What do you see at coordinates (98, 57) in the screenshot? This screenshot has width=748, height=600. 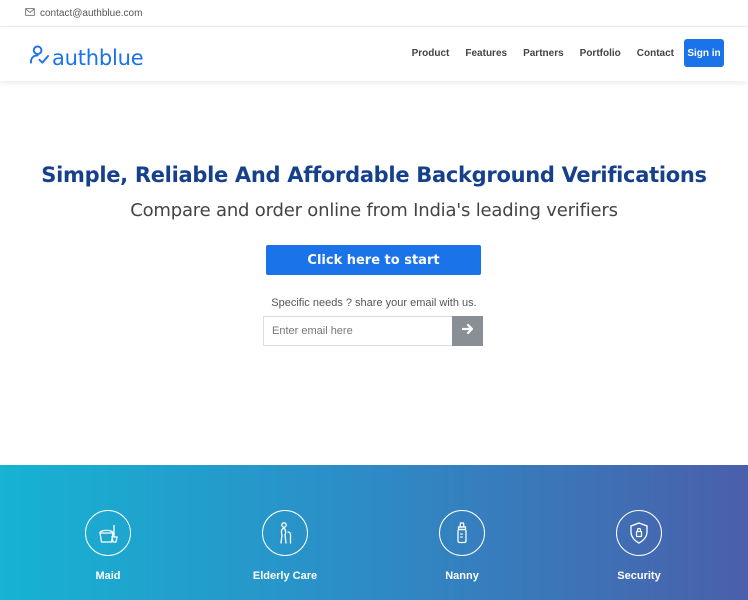 I see `logo-text: authblue` at bounding box center [98, 57].